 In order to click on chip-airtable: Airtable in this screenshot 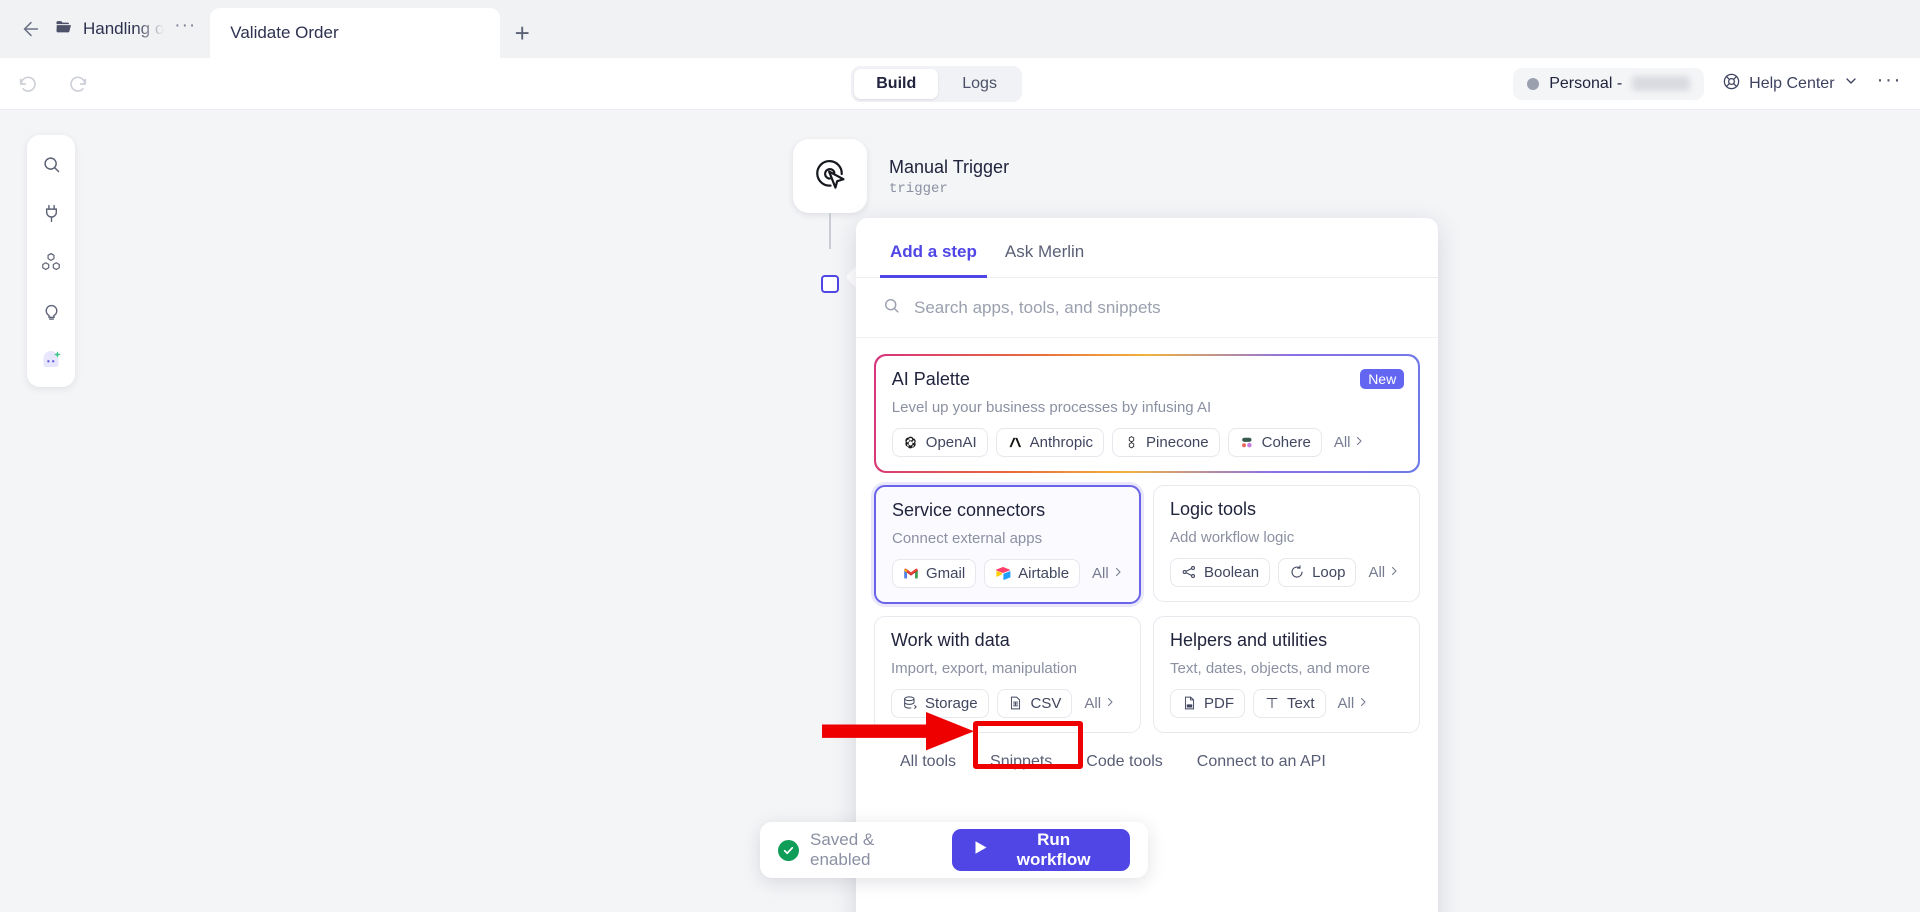, I will do `click(1032, 573)`.